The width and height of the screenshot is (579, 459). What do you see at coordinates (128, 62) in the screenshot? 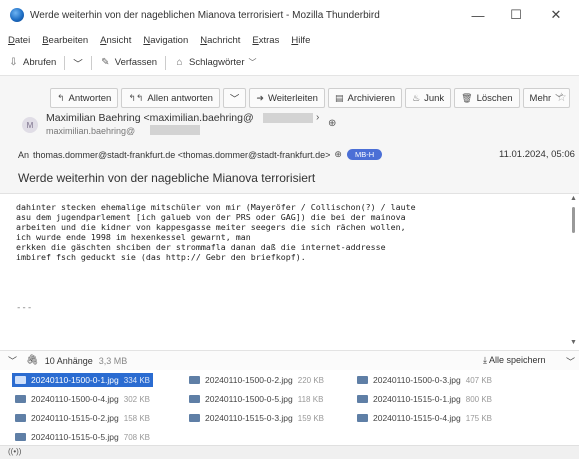
I see `compose-button: ✎ Verfassen` at bounding box center [128, 62].